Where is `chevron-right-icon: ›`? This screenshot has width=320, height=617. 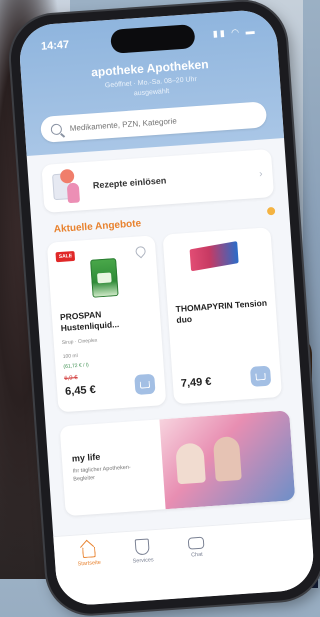 chevron-right-icon: › is located at coordinates (260, 174).